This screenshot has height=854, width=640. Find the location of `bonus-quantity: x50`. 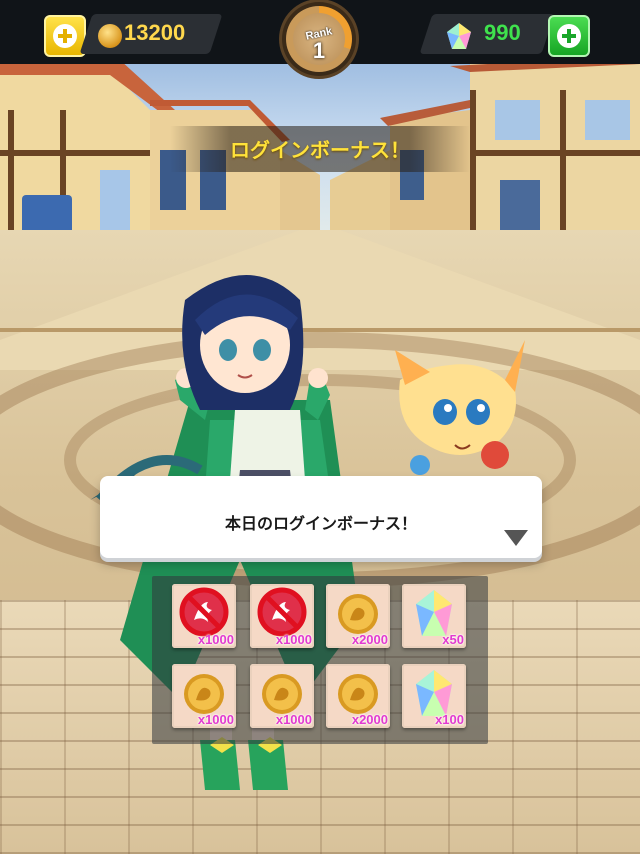

bonus-quantity: x50 is located at coordinates (453, 639).